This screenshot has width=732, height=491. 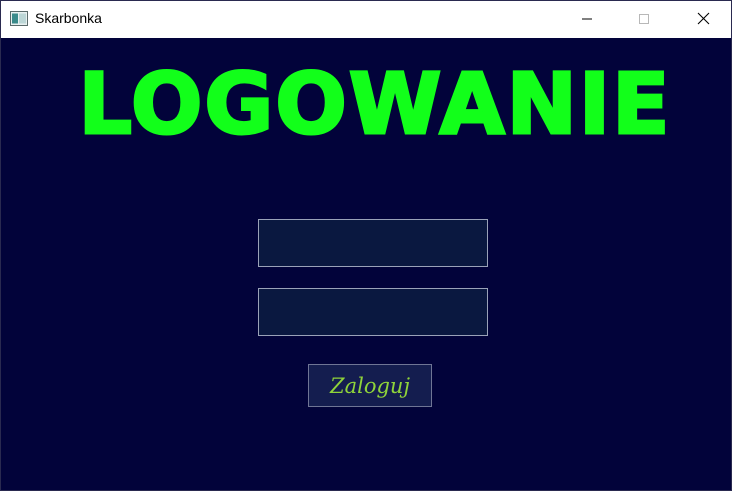 I want to click on maximize-button, so click(x=644, y=19).